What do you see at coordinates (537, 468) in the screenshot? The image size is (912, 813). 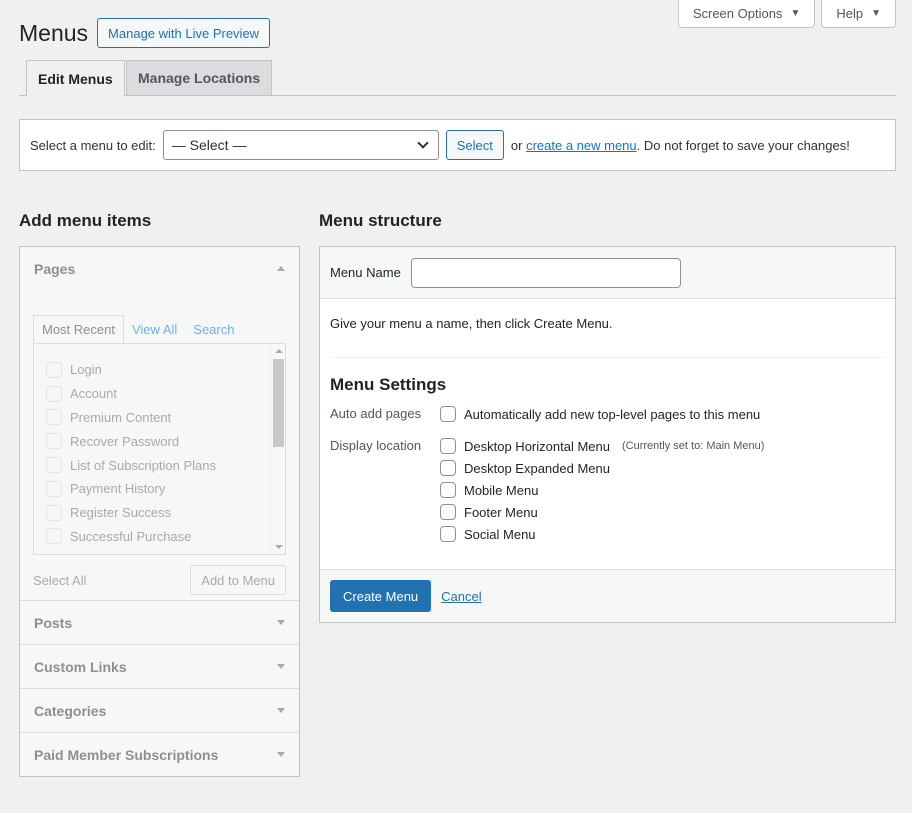 I see `location-label: Desktop Expanded Menu` at bounding box center [537, 468].